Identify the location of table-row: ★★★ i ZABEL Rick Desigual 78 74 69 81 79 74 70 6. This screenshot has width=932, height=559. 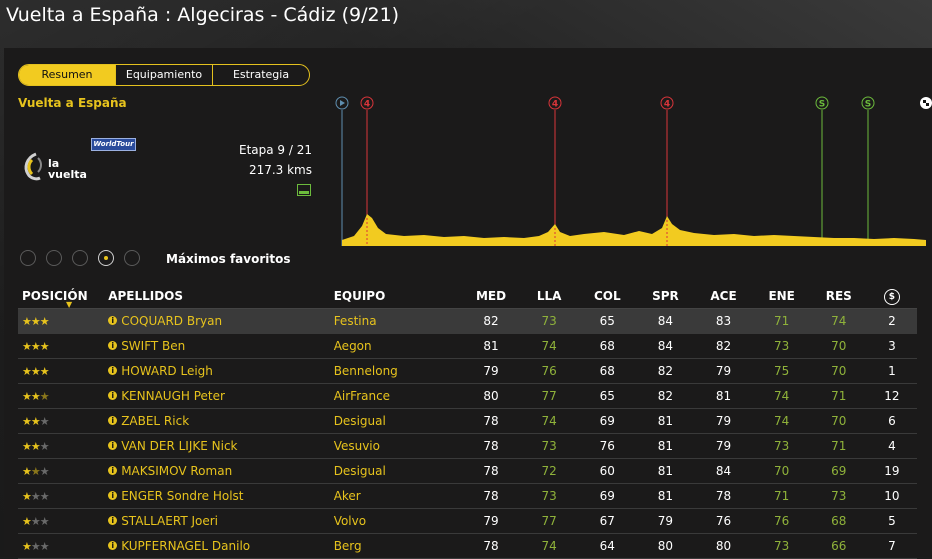
(467, 421).